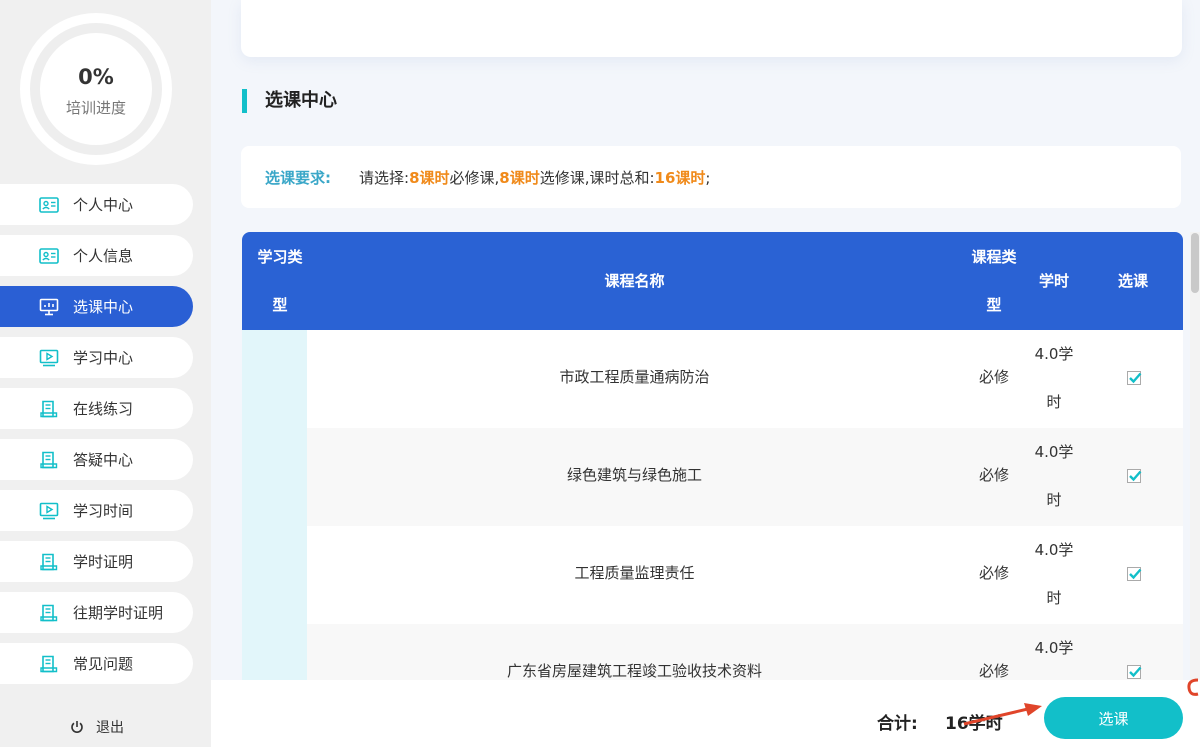 The width and height of the screenshot is (1200, 747). Describe the element at coordinates (597, 177) in the screenshot. I see `elective-text: 选修课,课时总和:` at that location.